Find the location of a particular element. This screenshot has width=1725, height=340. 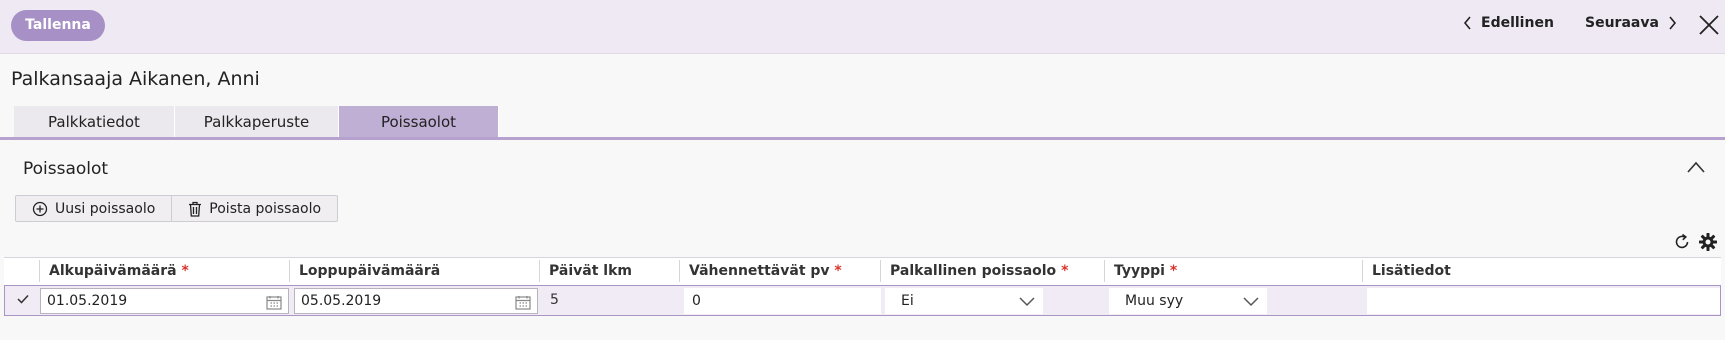

type-value: Muu syy is located at coordinates (1154, 301).